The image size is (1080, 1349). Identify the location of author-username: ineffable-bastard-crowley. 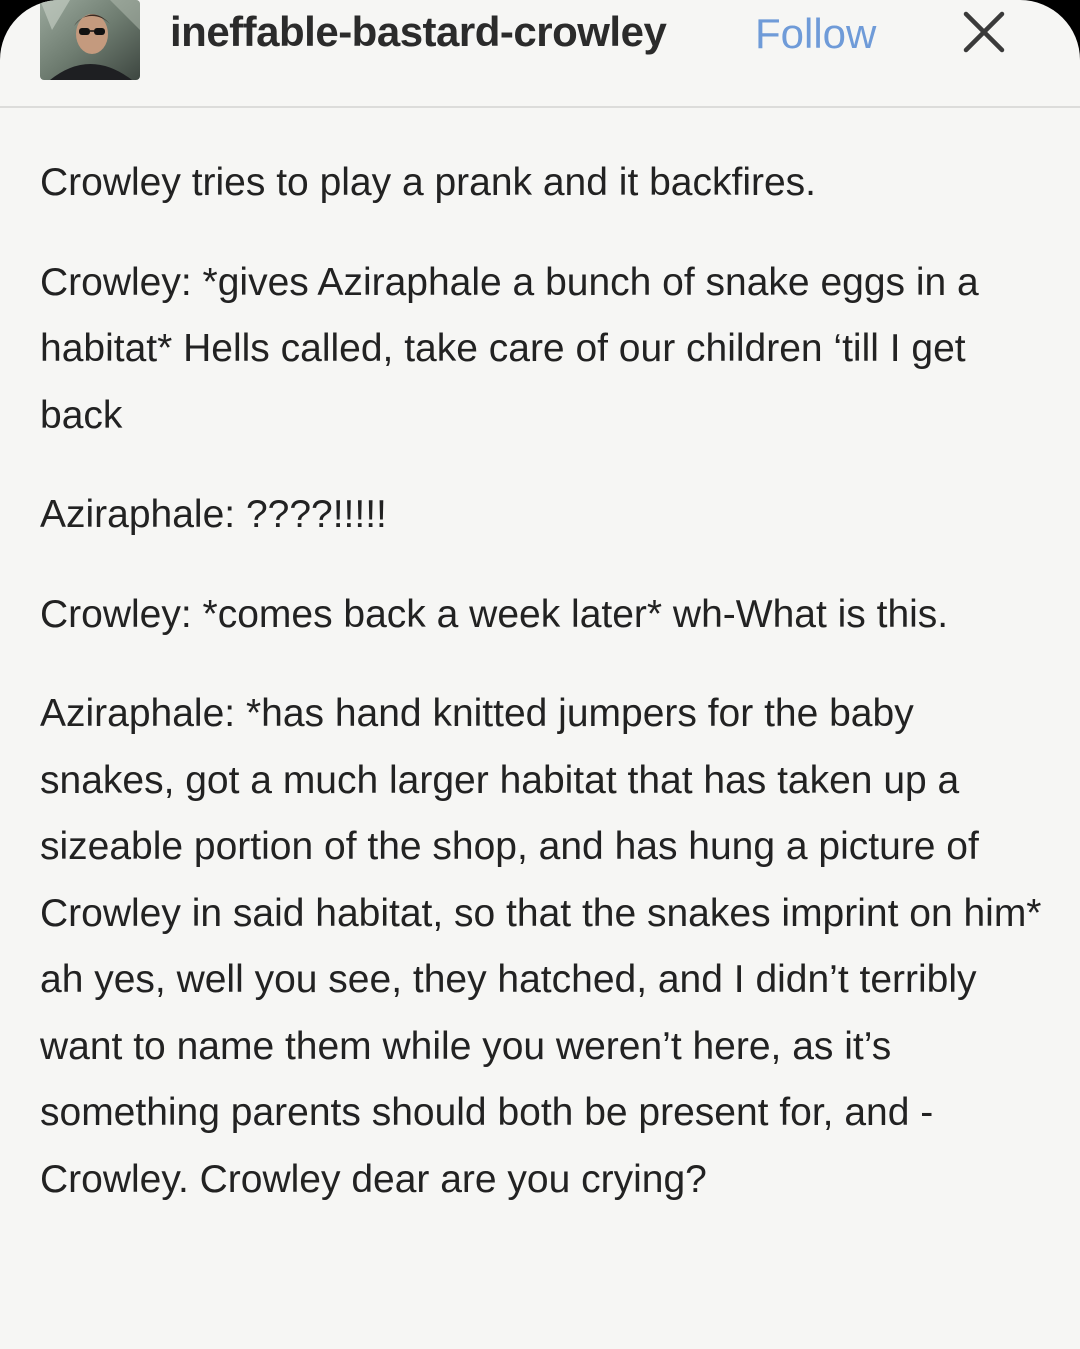
(418, 32).